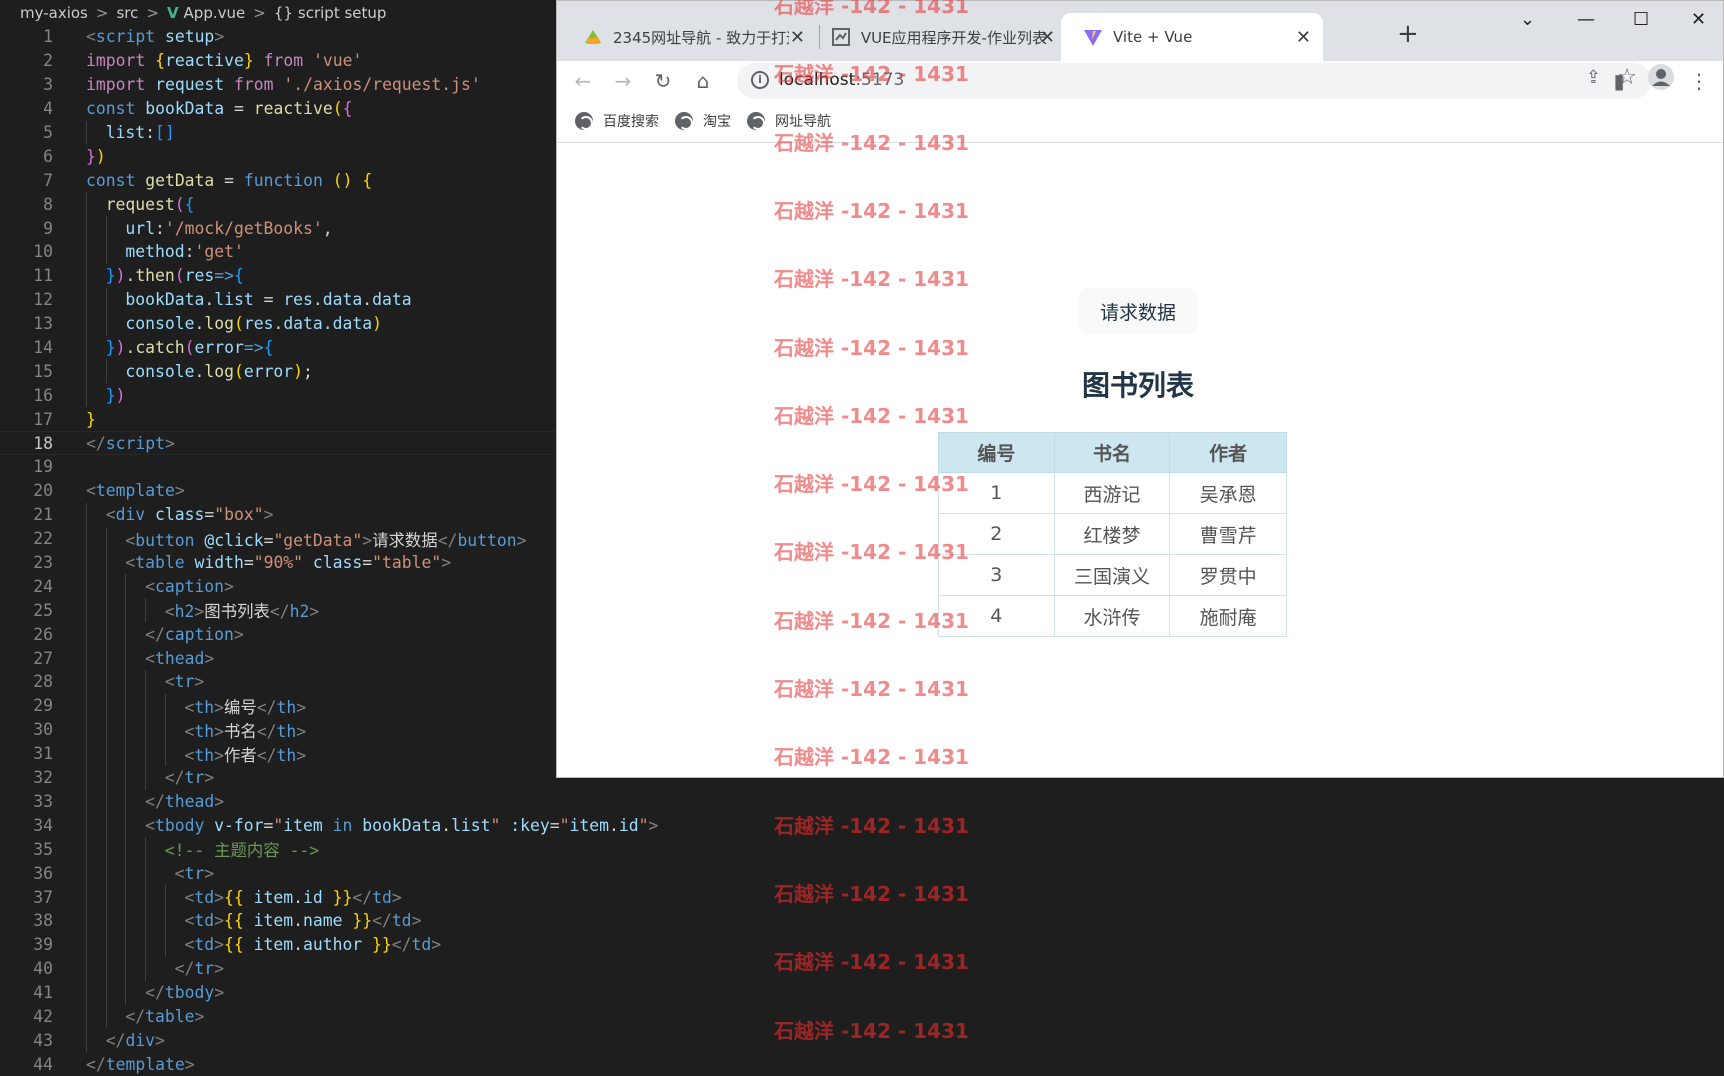 Image resolution: width=1724 pixels, height=1076 pixels. Describe the element at coordinates (342, 13) in the screenshot. I see `breadcrumb-symbol: script setup` at that location.